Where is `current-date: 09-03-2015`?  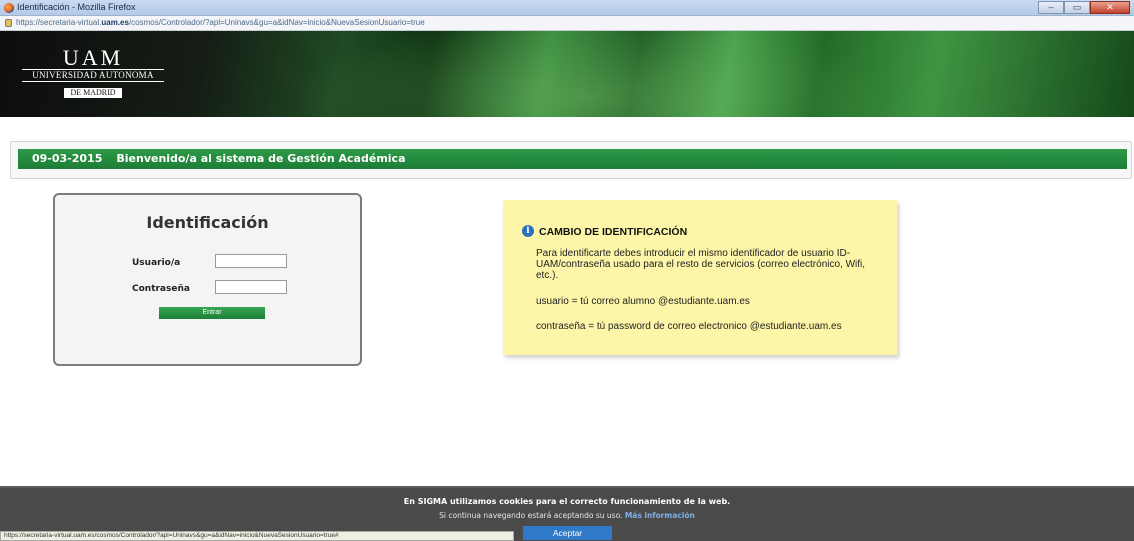 current-date: 09-03-2015 is located at coordinates (67, 158).